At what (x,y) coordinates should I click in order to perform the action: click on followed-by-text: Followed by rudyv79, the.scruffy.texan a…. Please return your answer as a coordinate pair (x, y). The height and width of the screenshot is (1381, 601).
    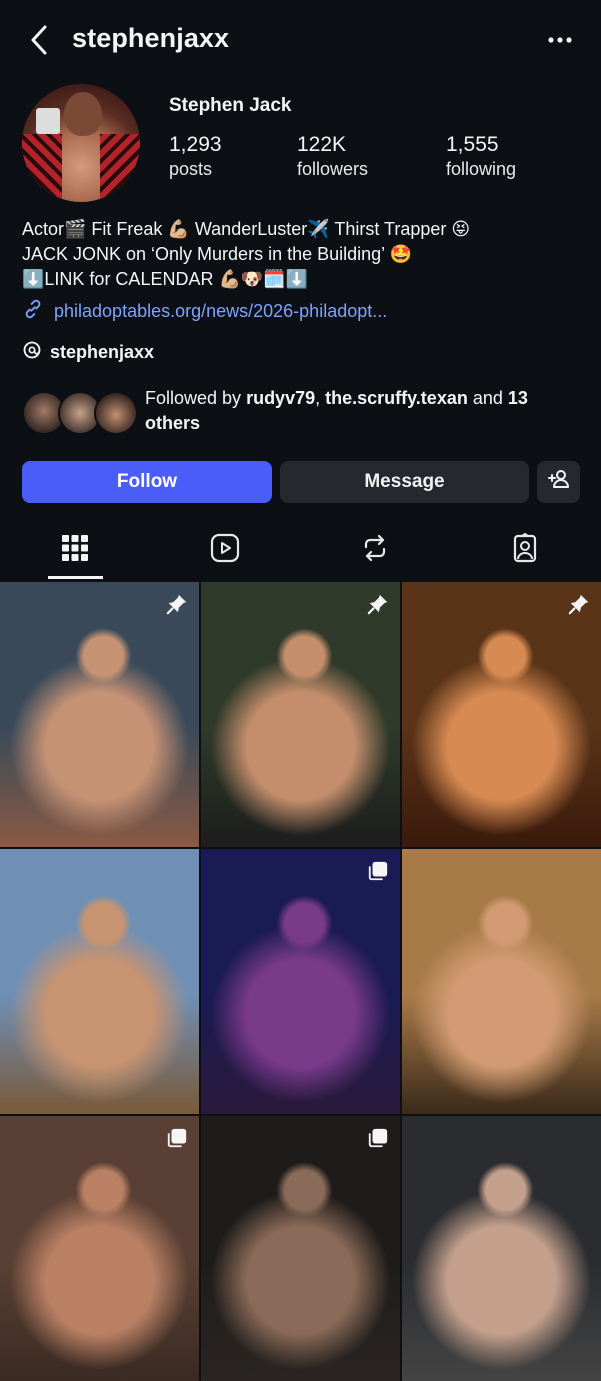
    Looking at the image, I should click on (360, 411).